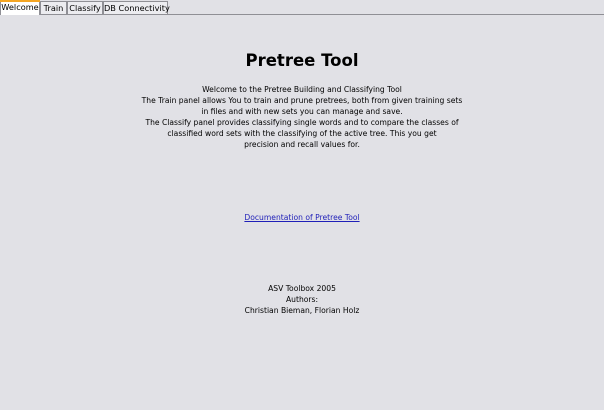 This screenshot has height=410, width=604. Describe the element at coordinates (136, 7) in the screenshot. I see `tab-db-connectivity: DB Connectivity` at that location.